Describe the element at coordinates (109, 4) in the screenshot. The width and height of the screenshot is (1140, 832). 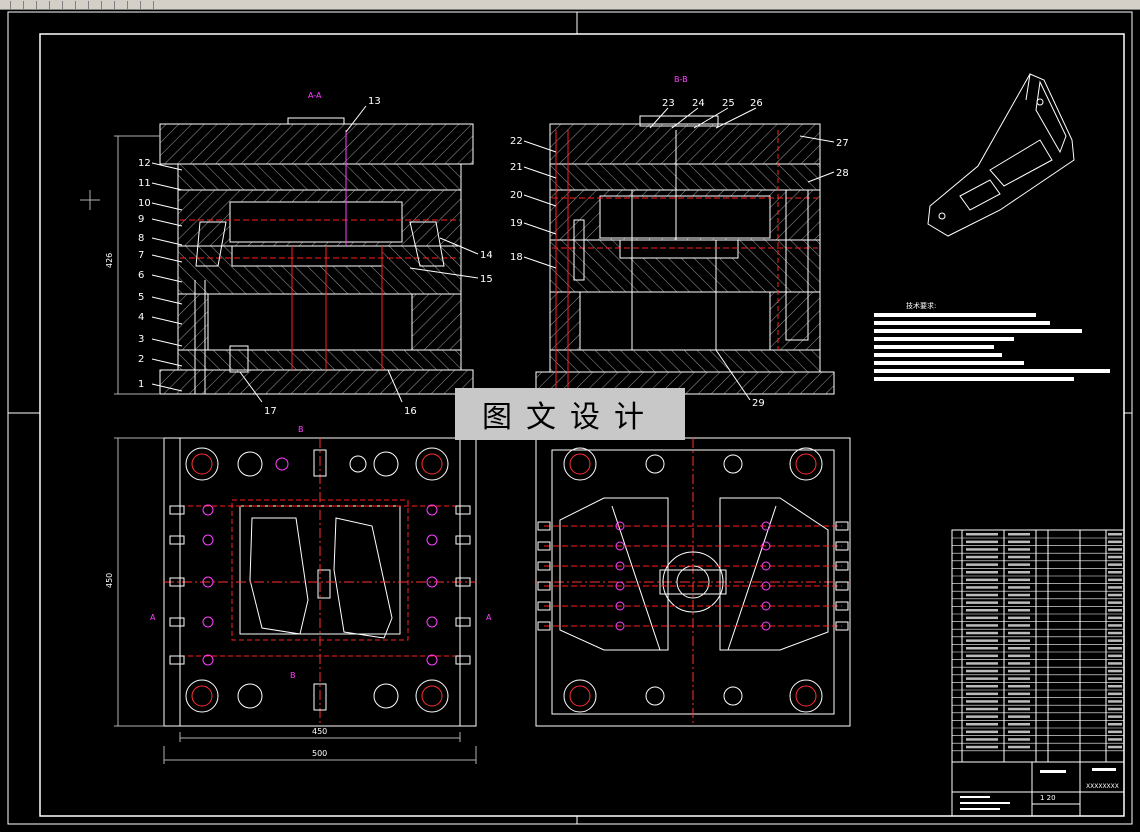
I see `pan-icon` at that location.